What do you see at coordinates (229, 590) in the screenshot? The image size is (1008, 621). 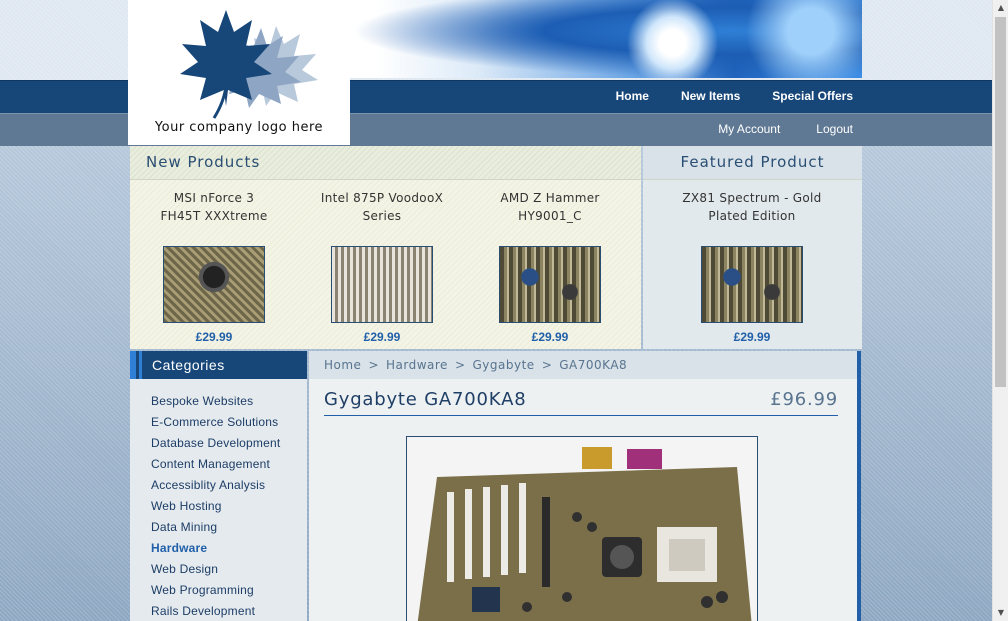 I see `category-link: Web Programming` at bounding box center [229, 590].